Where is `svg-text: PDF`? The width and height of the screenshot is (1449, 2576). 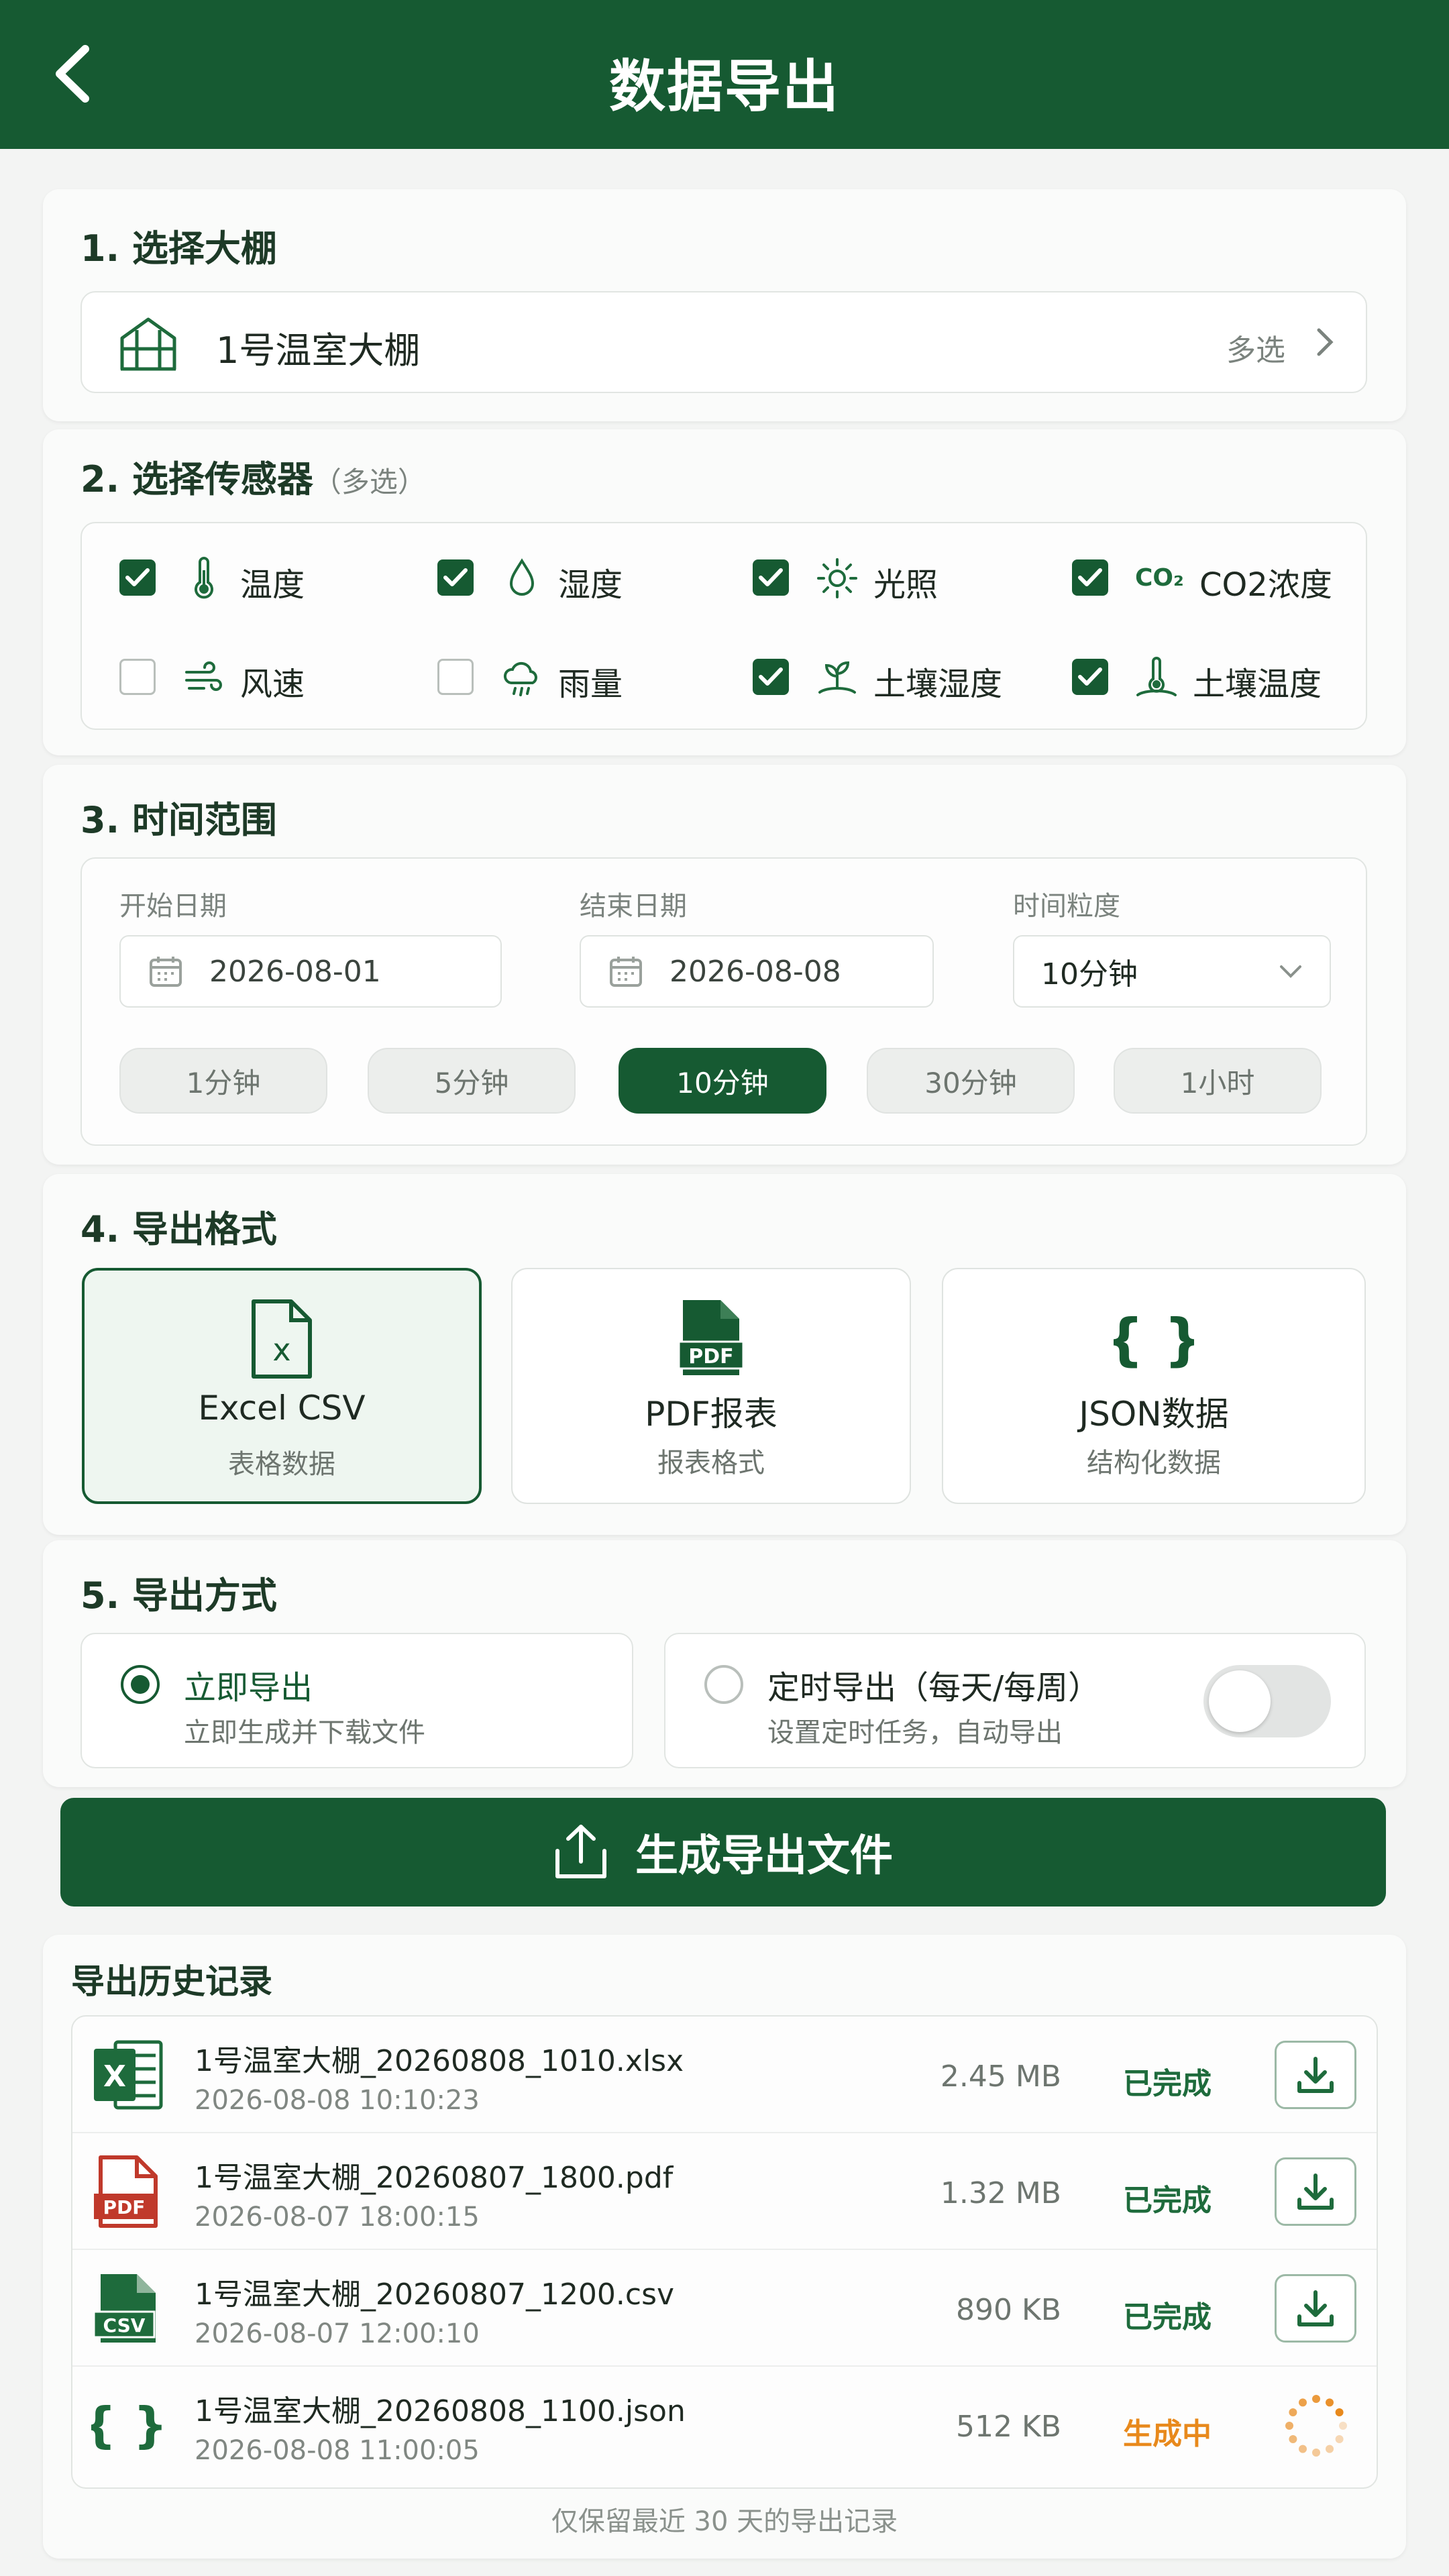 svg-text: PDF is located at coordinates (710, 1356).